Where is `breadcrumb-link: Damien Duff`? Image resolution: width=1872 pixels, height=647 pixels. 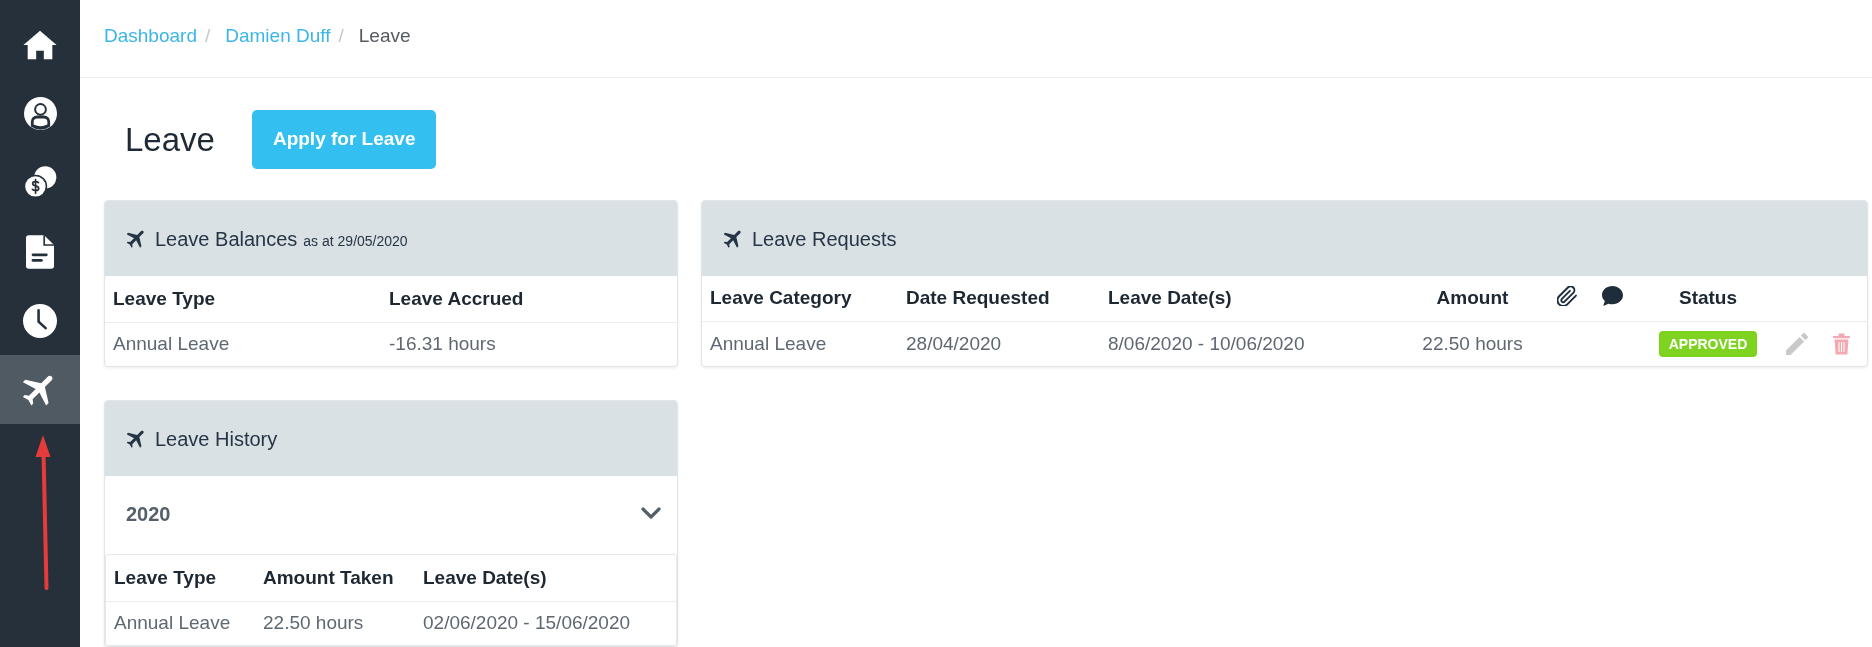 breadcrumb-link: Damien Duff is located at coordinates (278, 36).